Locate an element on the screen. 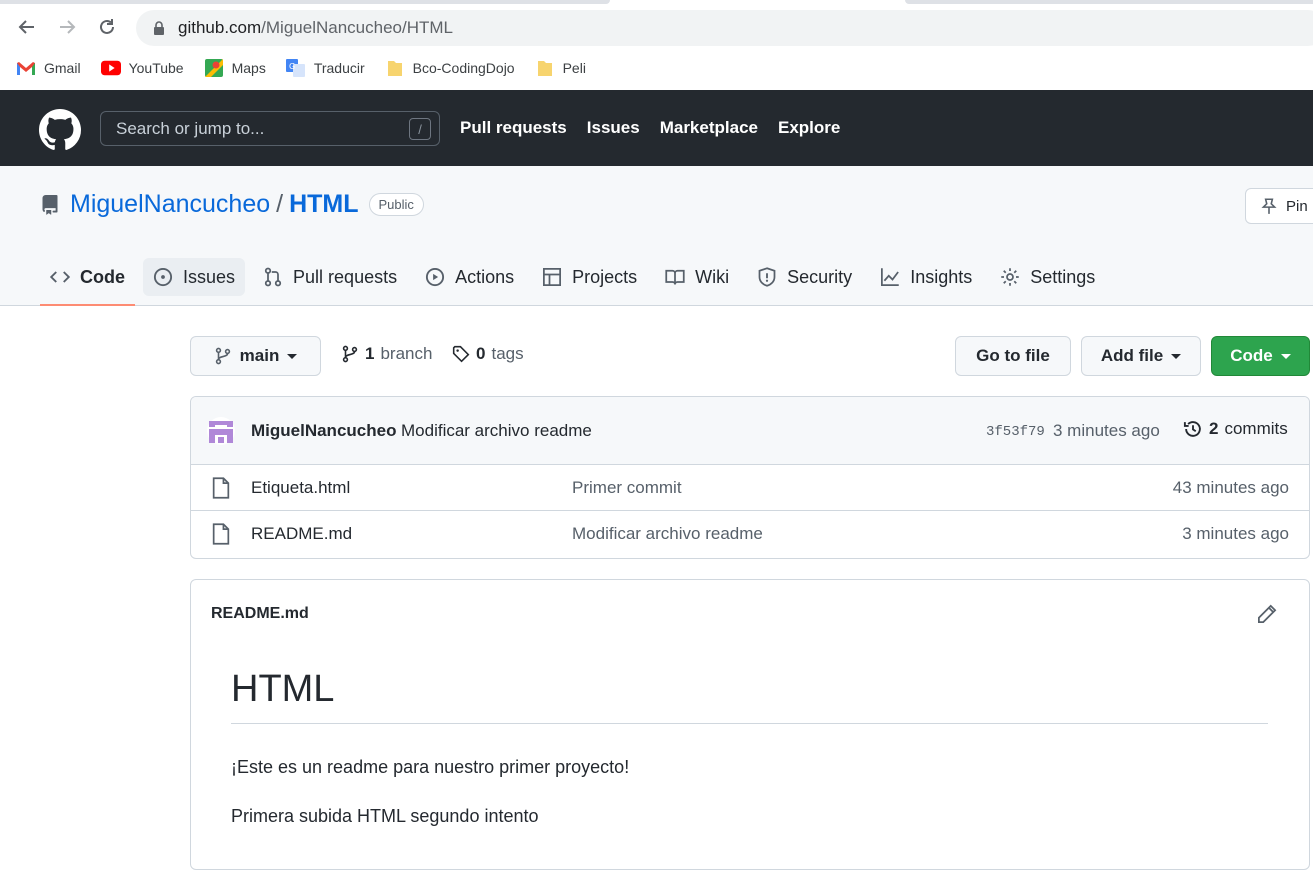 The height and width of the screenshot is (872, 1313). file-name-link: Etiqueta.html is located at coordinates (300, 488).